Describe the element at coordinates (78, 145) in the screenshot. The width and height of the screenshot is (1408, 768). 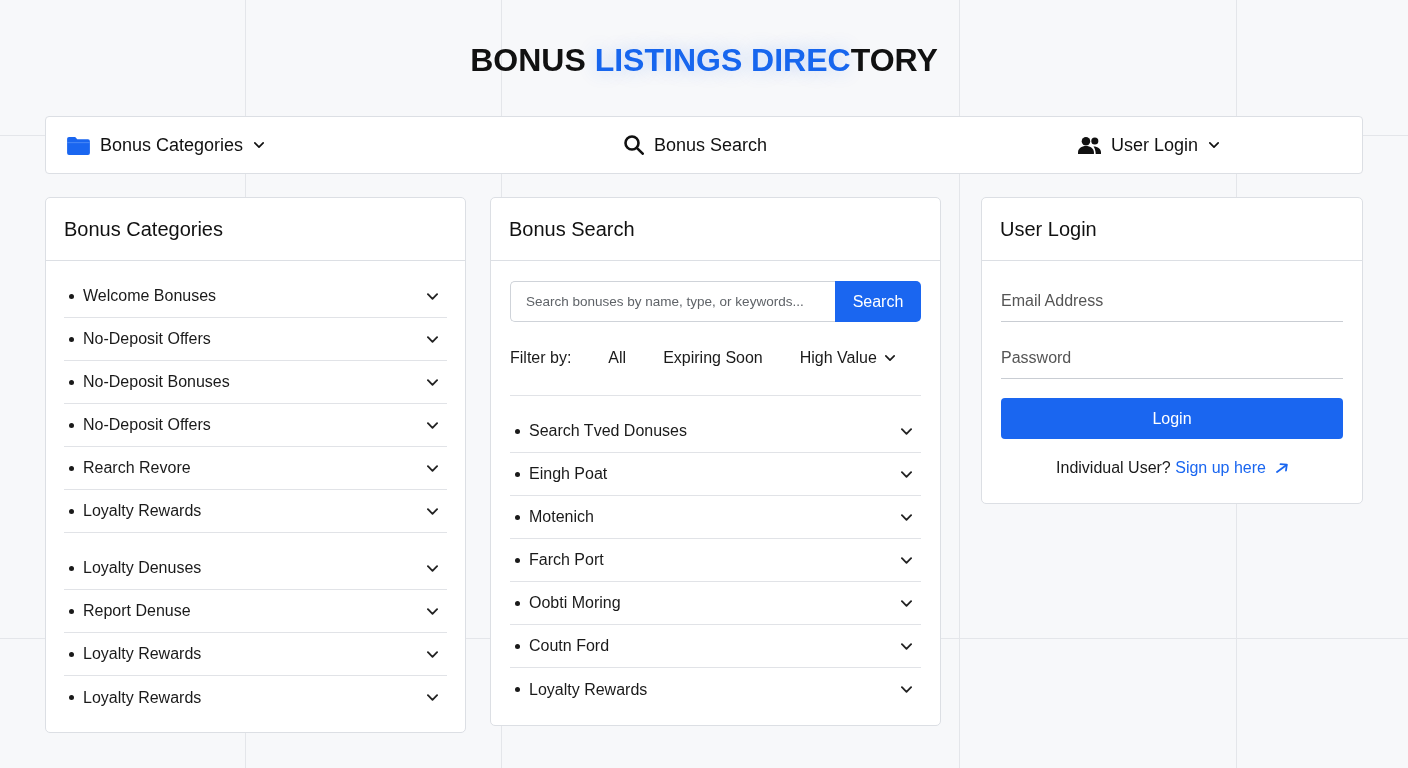
I see `folder-icon` at that location.